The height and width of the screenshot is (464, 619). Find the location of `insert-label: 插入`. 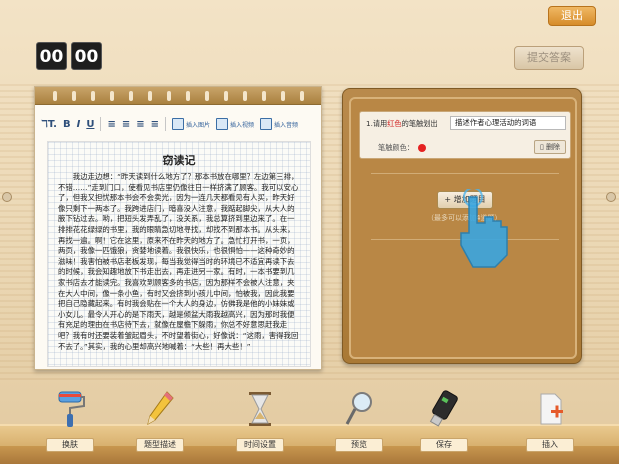

insert-label: 插入 is located at coordinates (550, 445).